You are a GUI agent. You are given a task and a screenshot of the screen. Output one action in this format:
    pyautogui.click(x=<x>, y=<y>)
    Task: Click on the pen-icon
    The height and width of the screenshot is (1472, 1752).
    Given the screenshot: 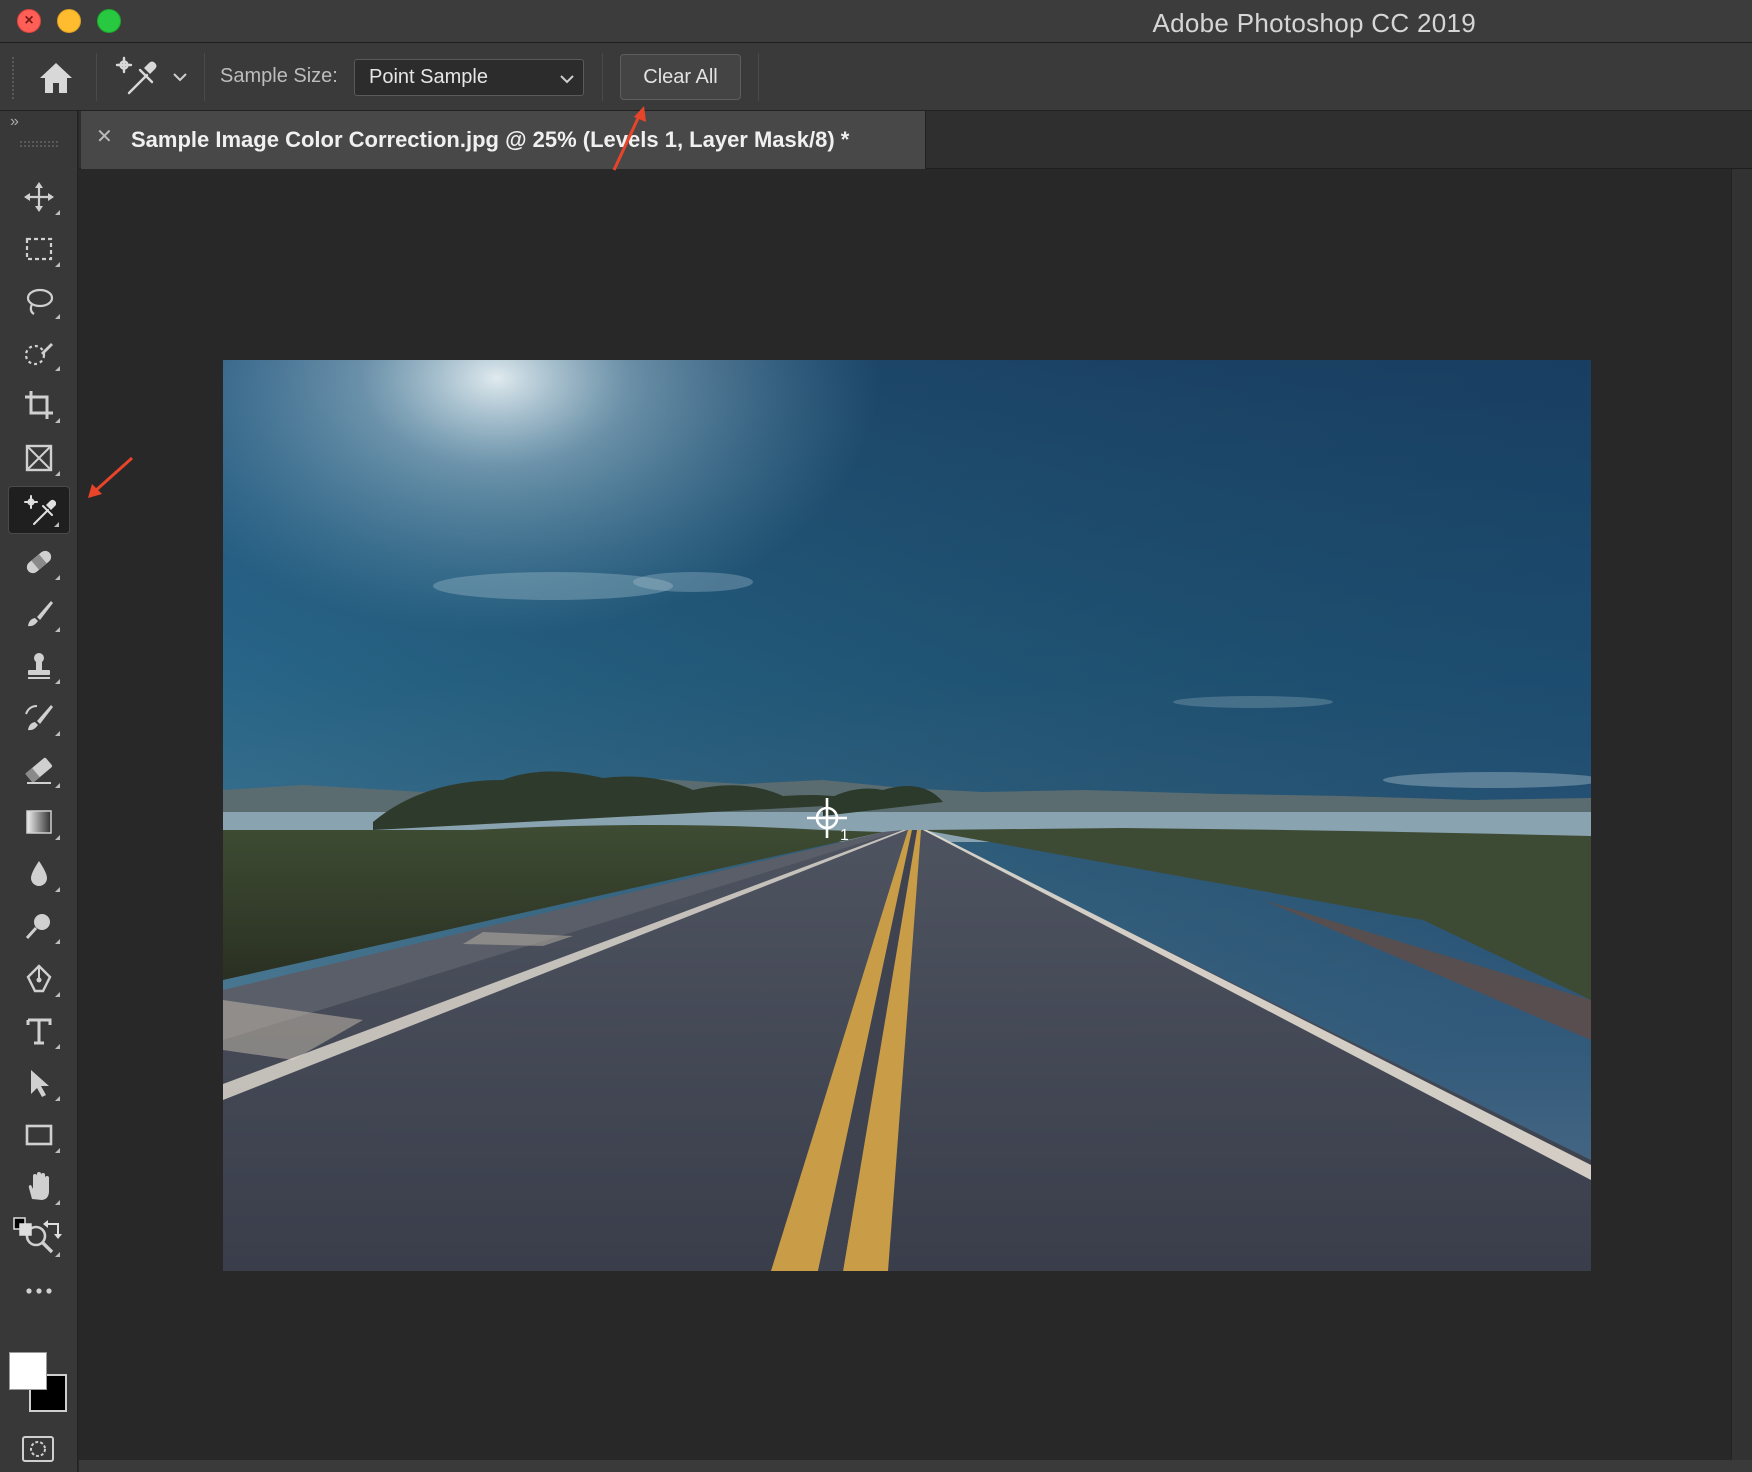 What is the action you would take?
    pyautogui.click(x=39, y=977)
    